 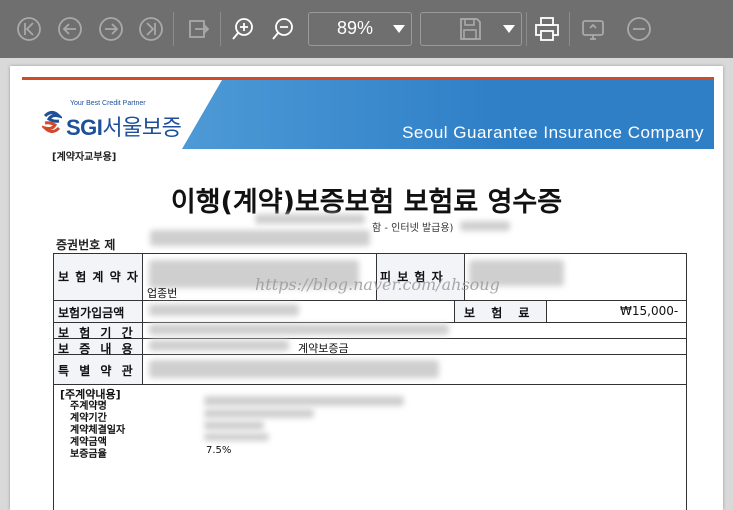 I want to click on cert-number-label: 증권번호 제, so click(x=86, y=245).